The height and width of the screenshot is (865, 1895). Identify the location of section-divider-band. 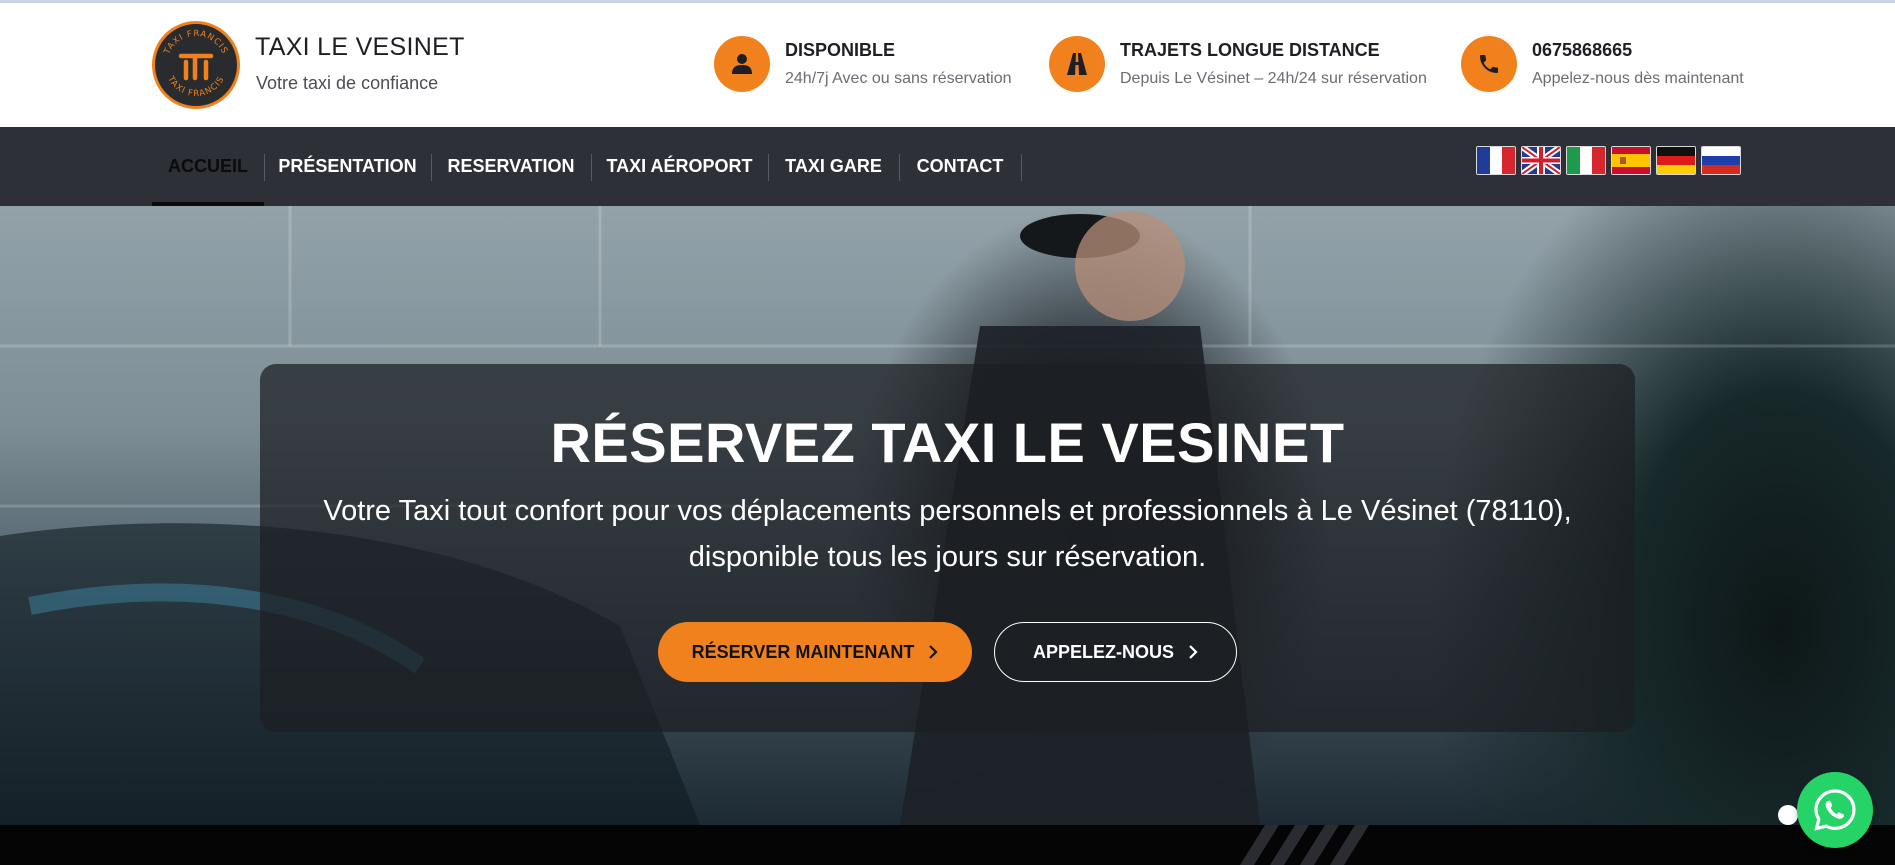
(947, 845).